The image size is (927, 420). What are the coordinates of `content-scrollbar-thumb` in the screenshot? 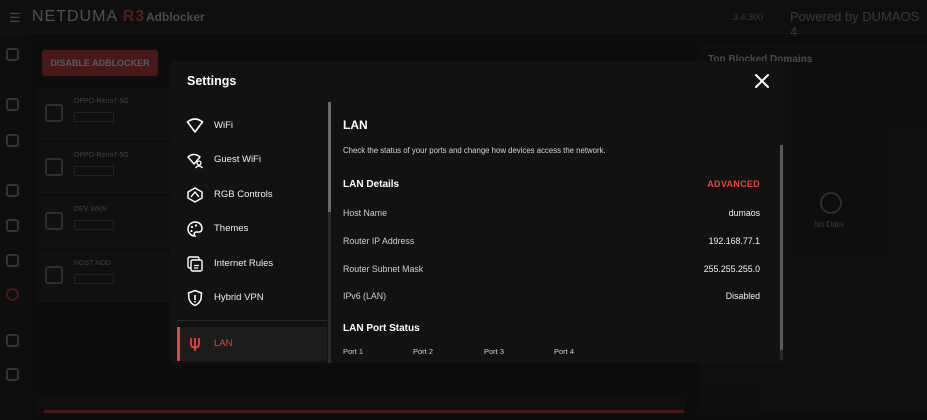 It's located at (781, 247).